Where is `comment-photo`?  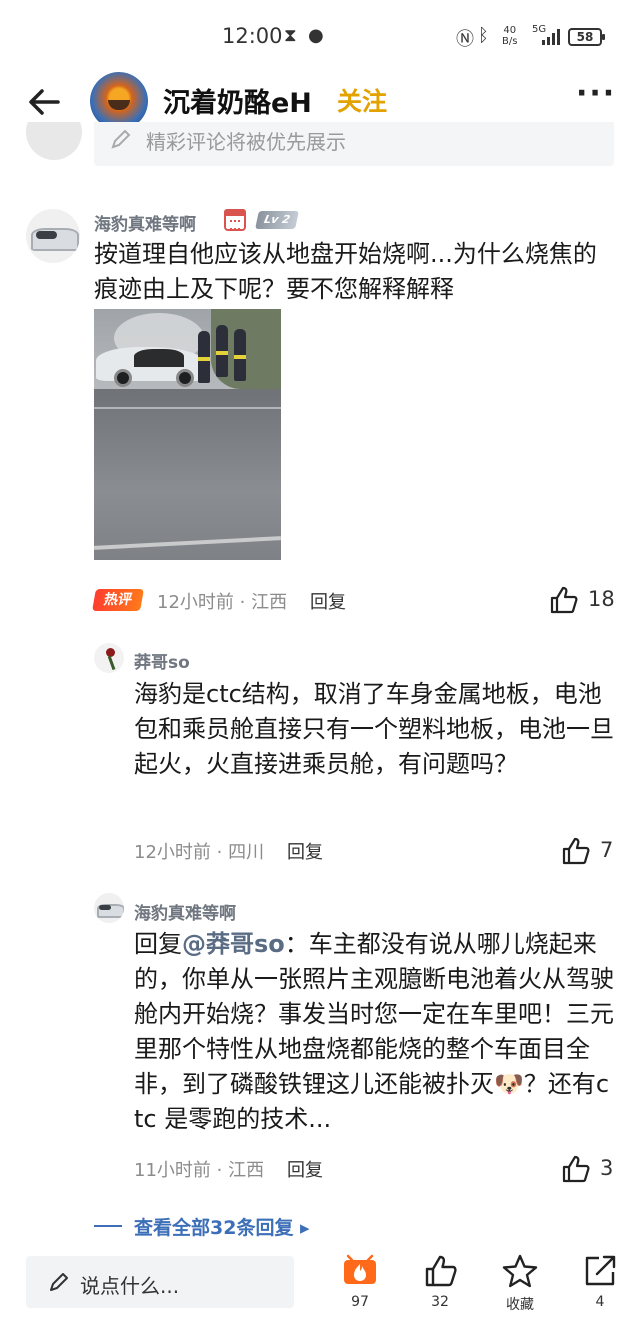 comment-photo is located at coordinates (187, 434).